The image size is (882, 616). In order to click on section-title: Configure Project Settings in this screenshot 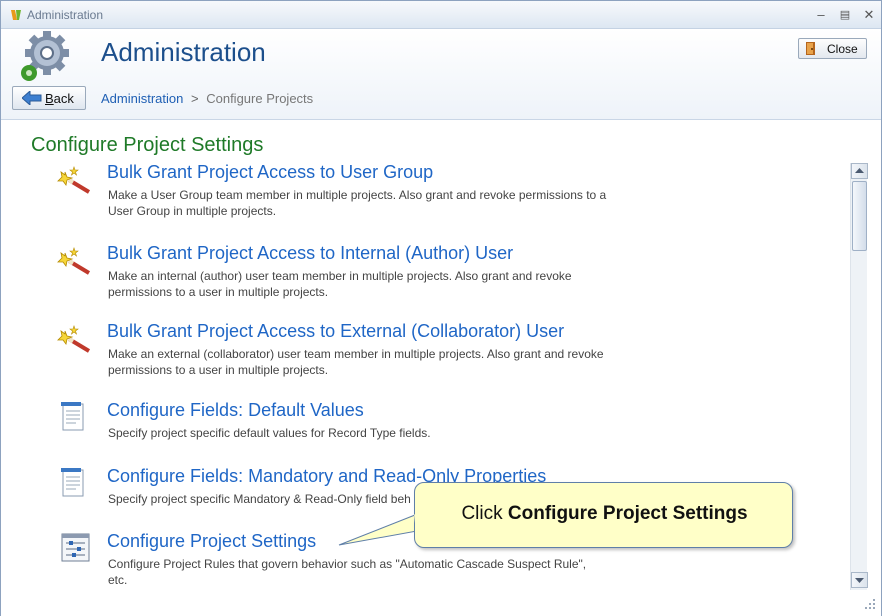, I will do `click(147, 145)`.